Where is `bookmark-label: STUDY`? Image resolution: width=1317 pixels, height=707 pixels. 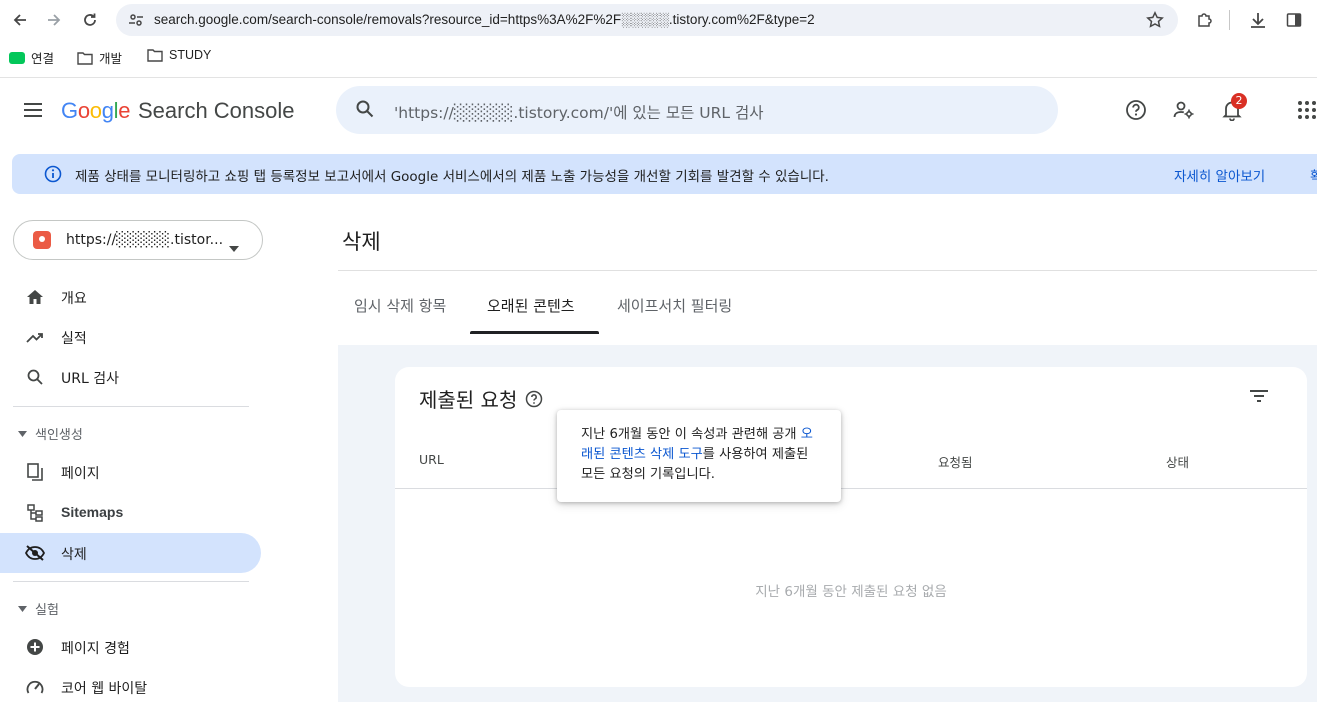 bookmark-label: STUDY is located at coordinates (190, 55).